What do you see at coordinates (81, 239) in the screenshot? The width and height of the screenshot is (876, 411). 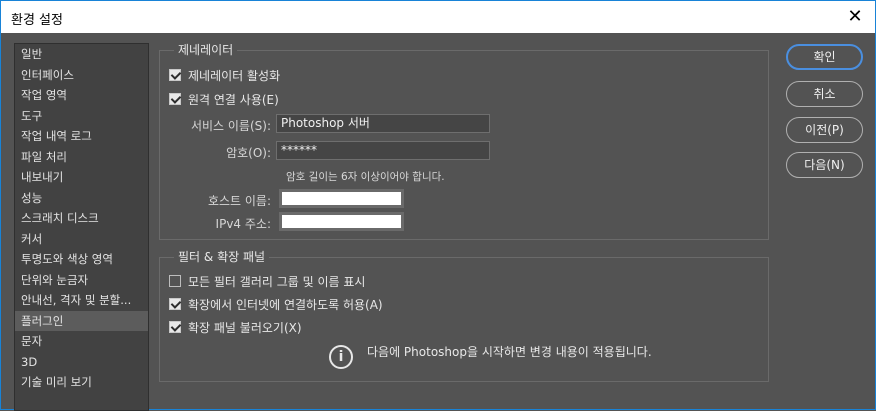 I see `sidebar-item: 커서` at bounding box center [81, 239].